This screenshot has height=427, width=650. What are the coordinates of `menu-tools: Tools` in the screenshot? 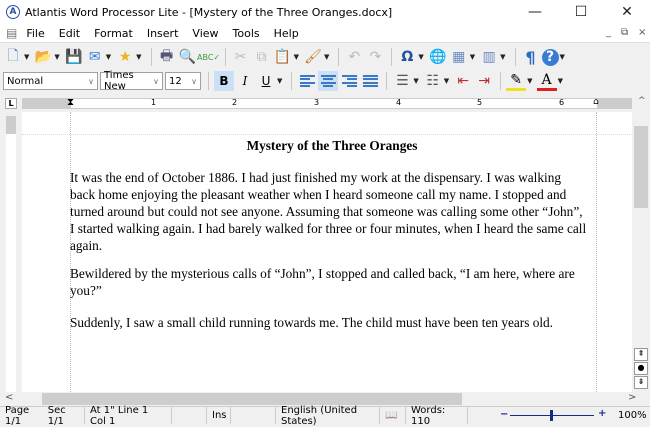 It's located at (246, 33).